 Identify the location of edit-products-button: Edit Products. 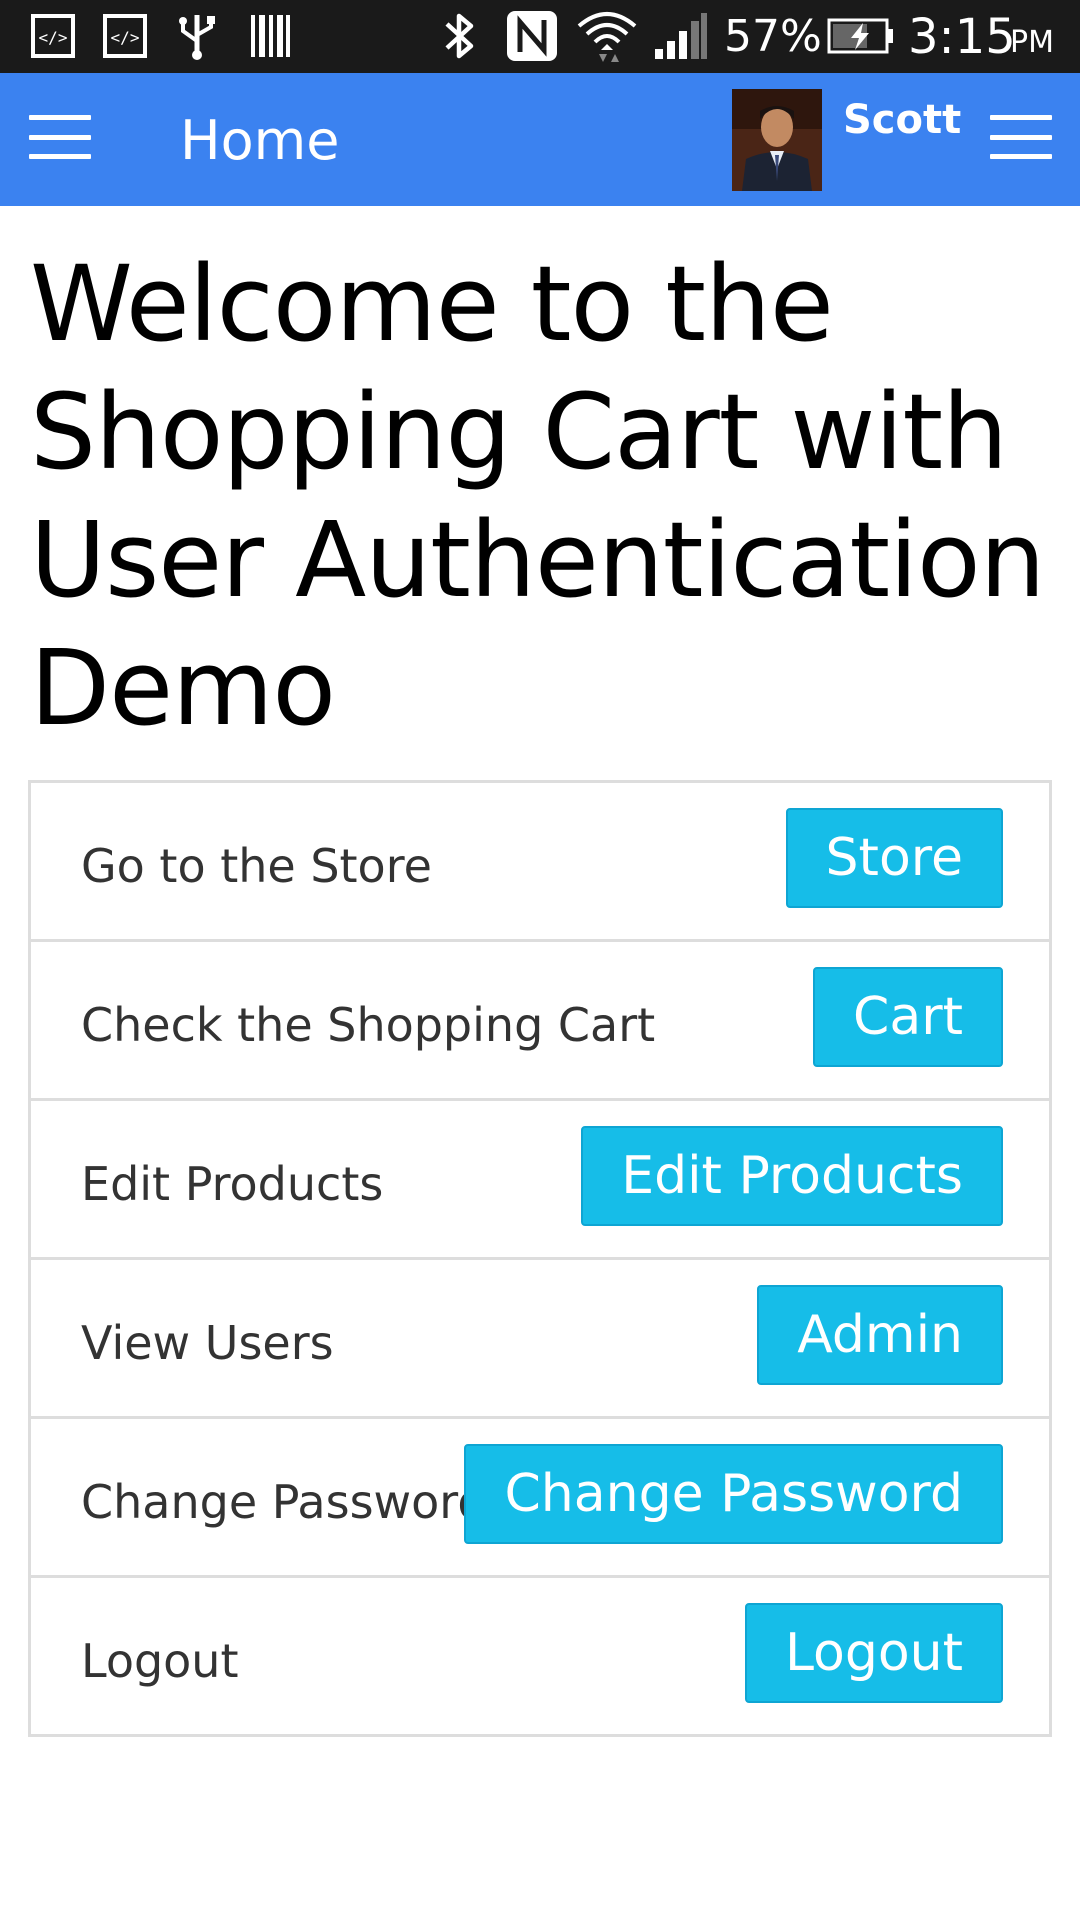
(792, 1176).